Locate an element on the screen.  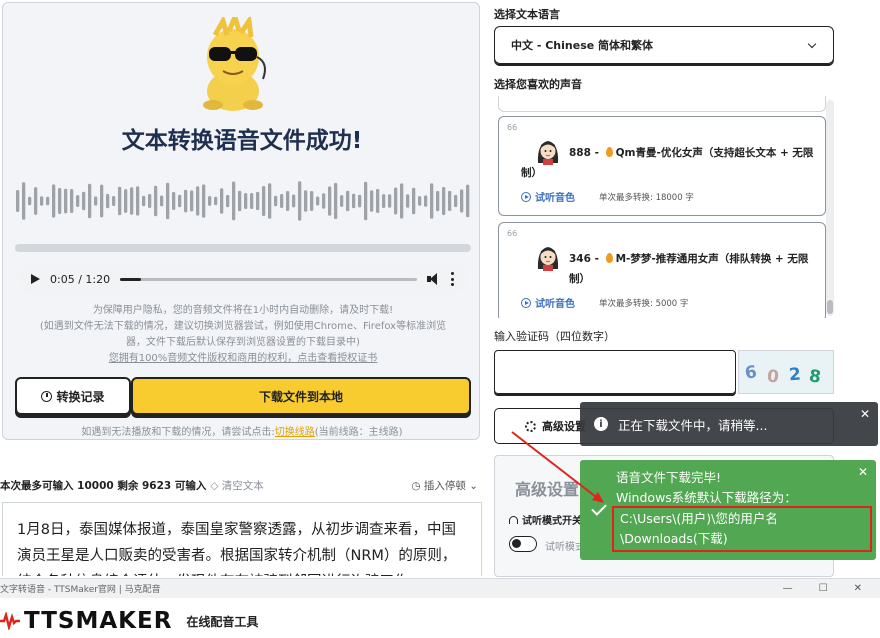
trial-mode-toggle is located at coordinates (523, 544).